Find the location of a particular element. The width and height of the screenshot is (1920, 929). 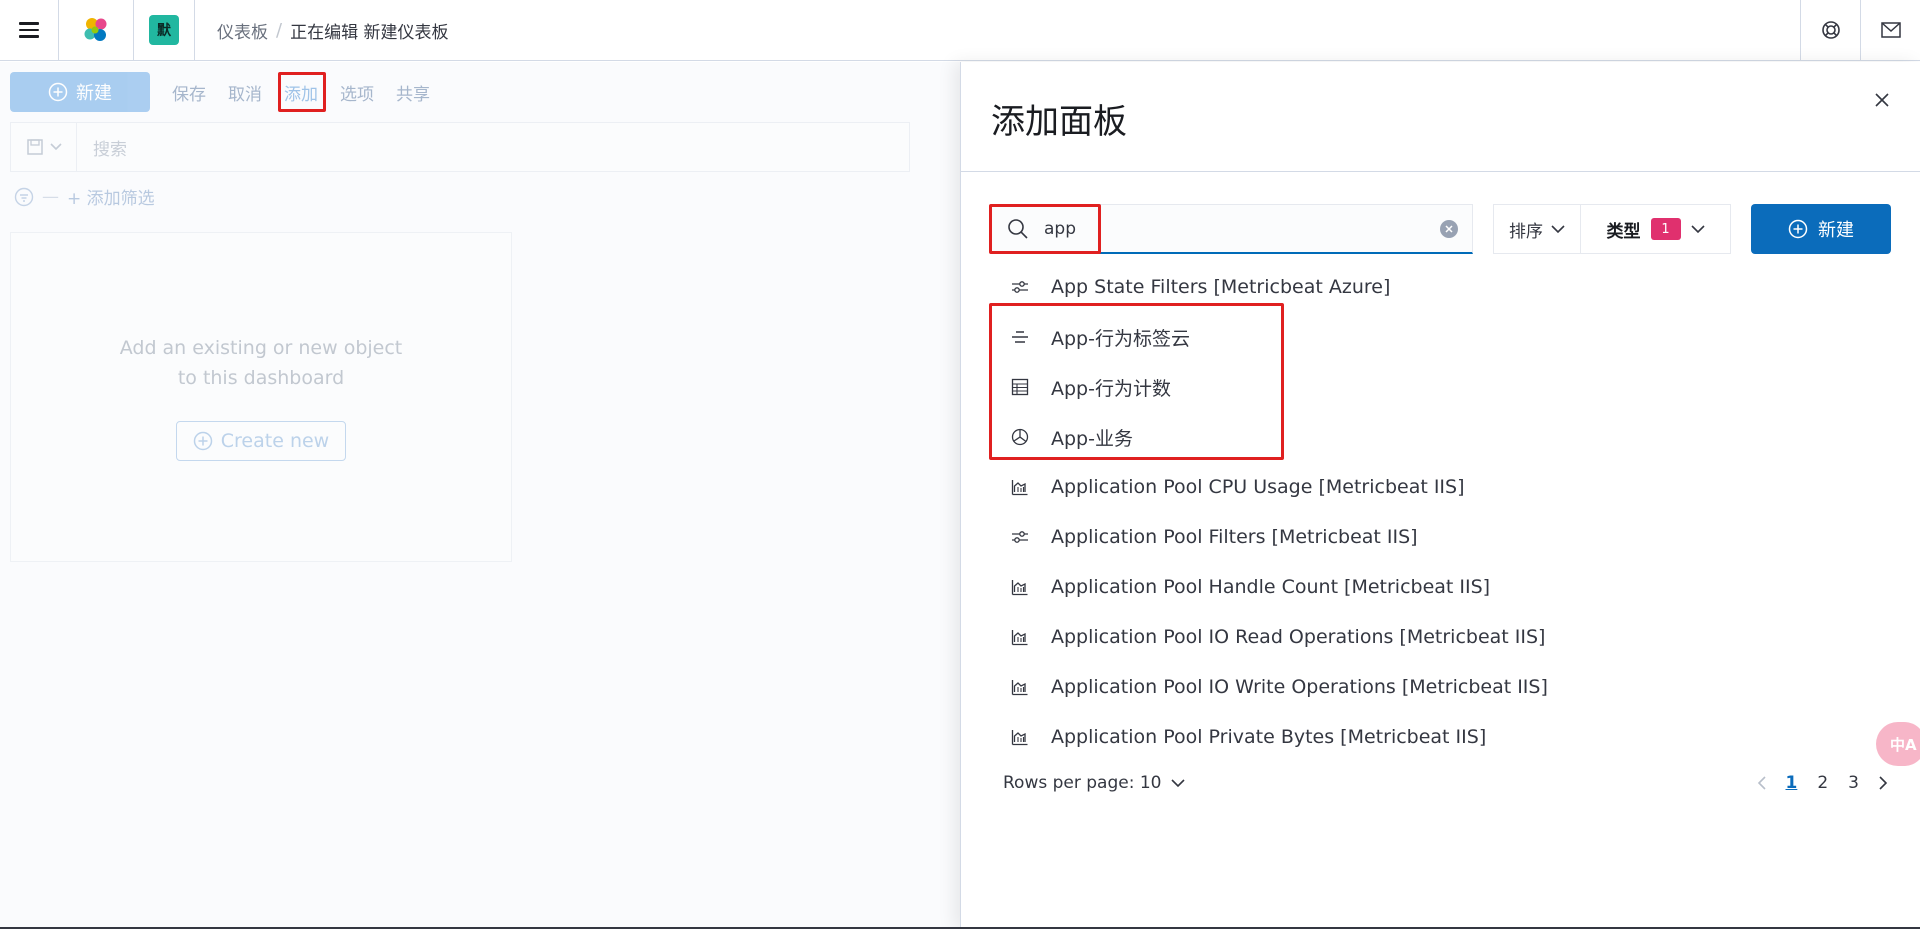

chevron-left-icon is located at coordinates (1761, 783).